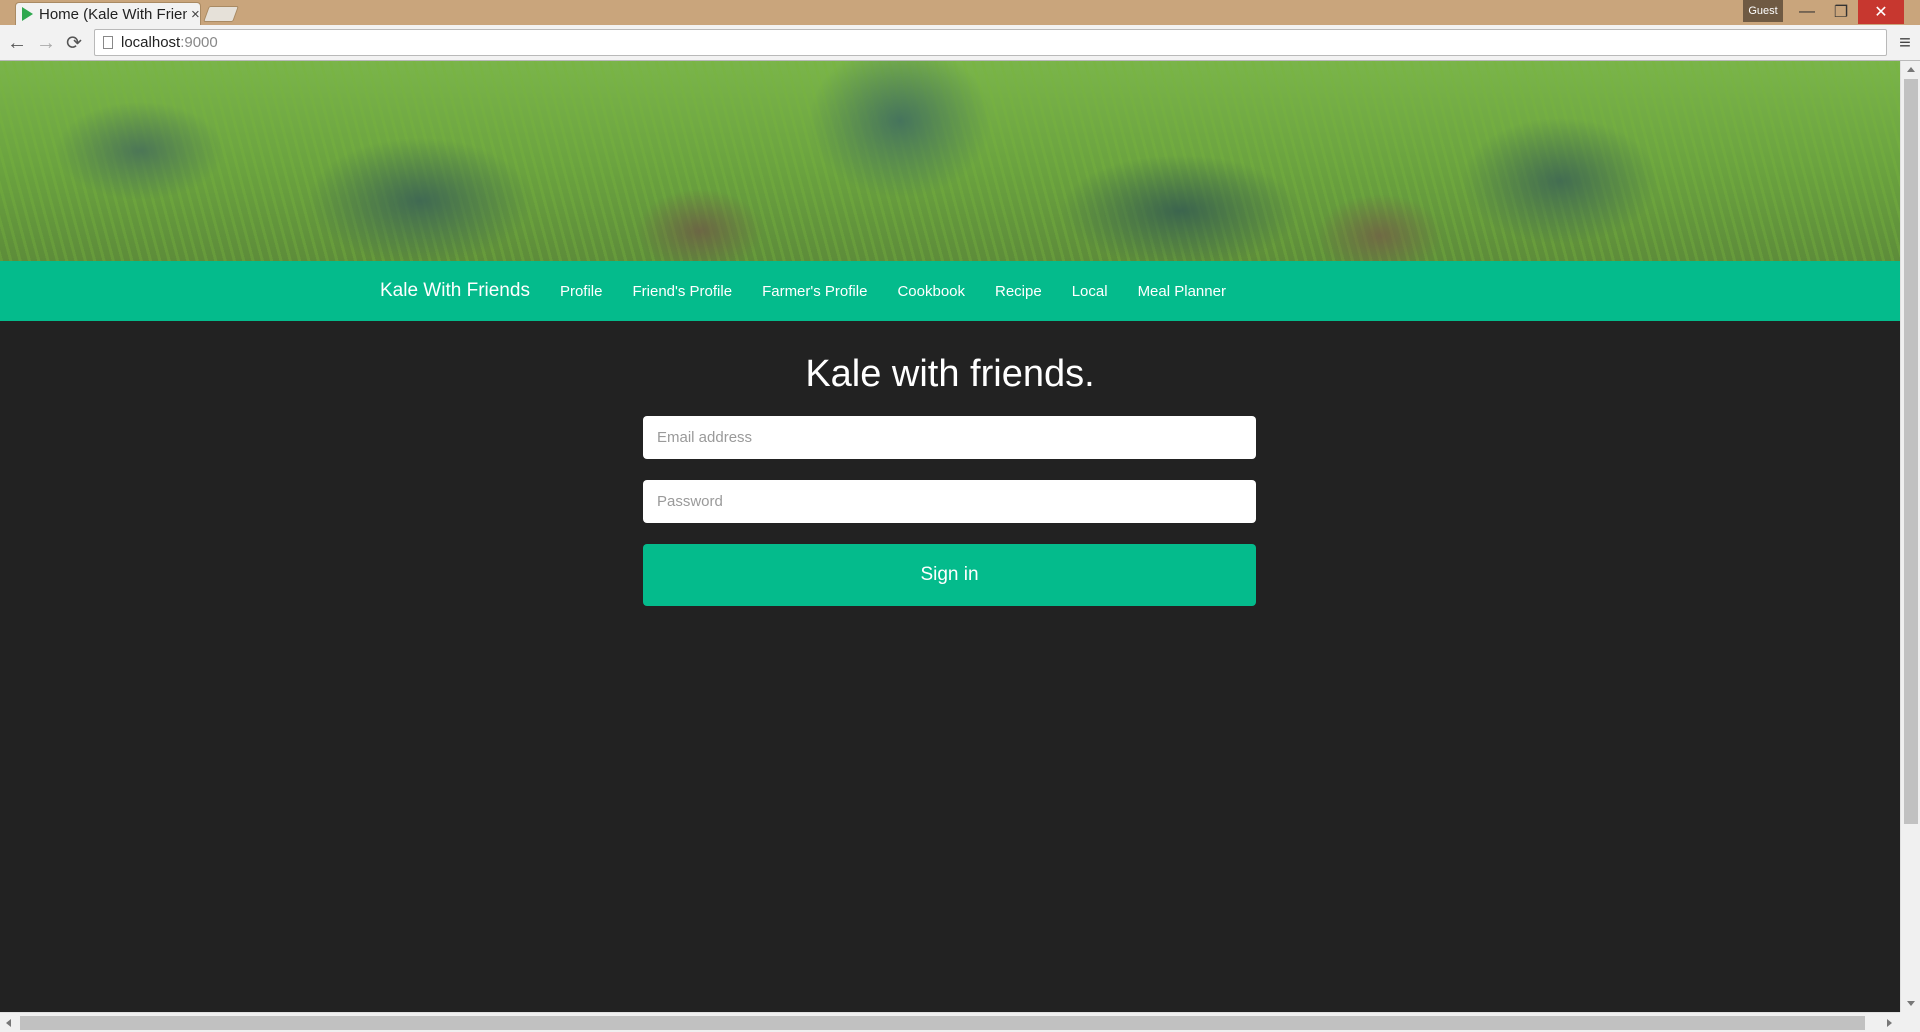 This screenshot has height=1032, width=1920. I want to click on reload-icon: ⟳, so click(74, 43).